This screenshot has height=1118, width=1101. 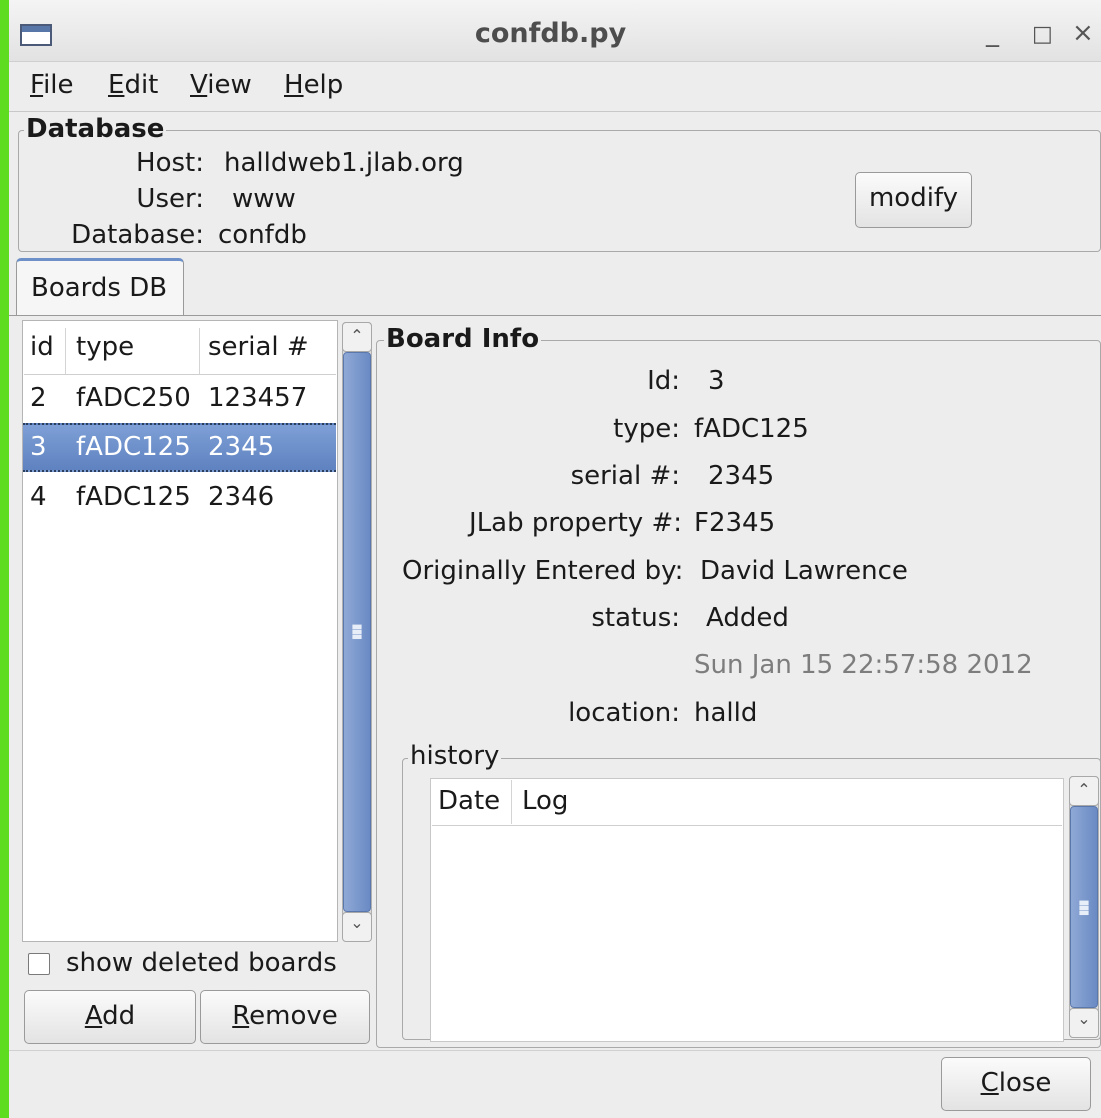 What do you see at coordinates (241, 497) in the screenshot?
I see `row-serial: 2346` at bounding box center [241, 497].